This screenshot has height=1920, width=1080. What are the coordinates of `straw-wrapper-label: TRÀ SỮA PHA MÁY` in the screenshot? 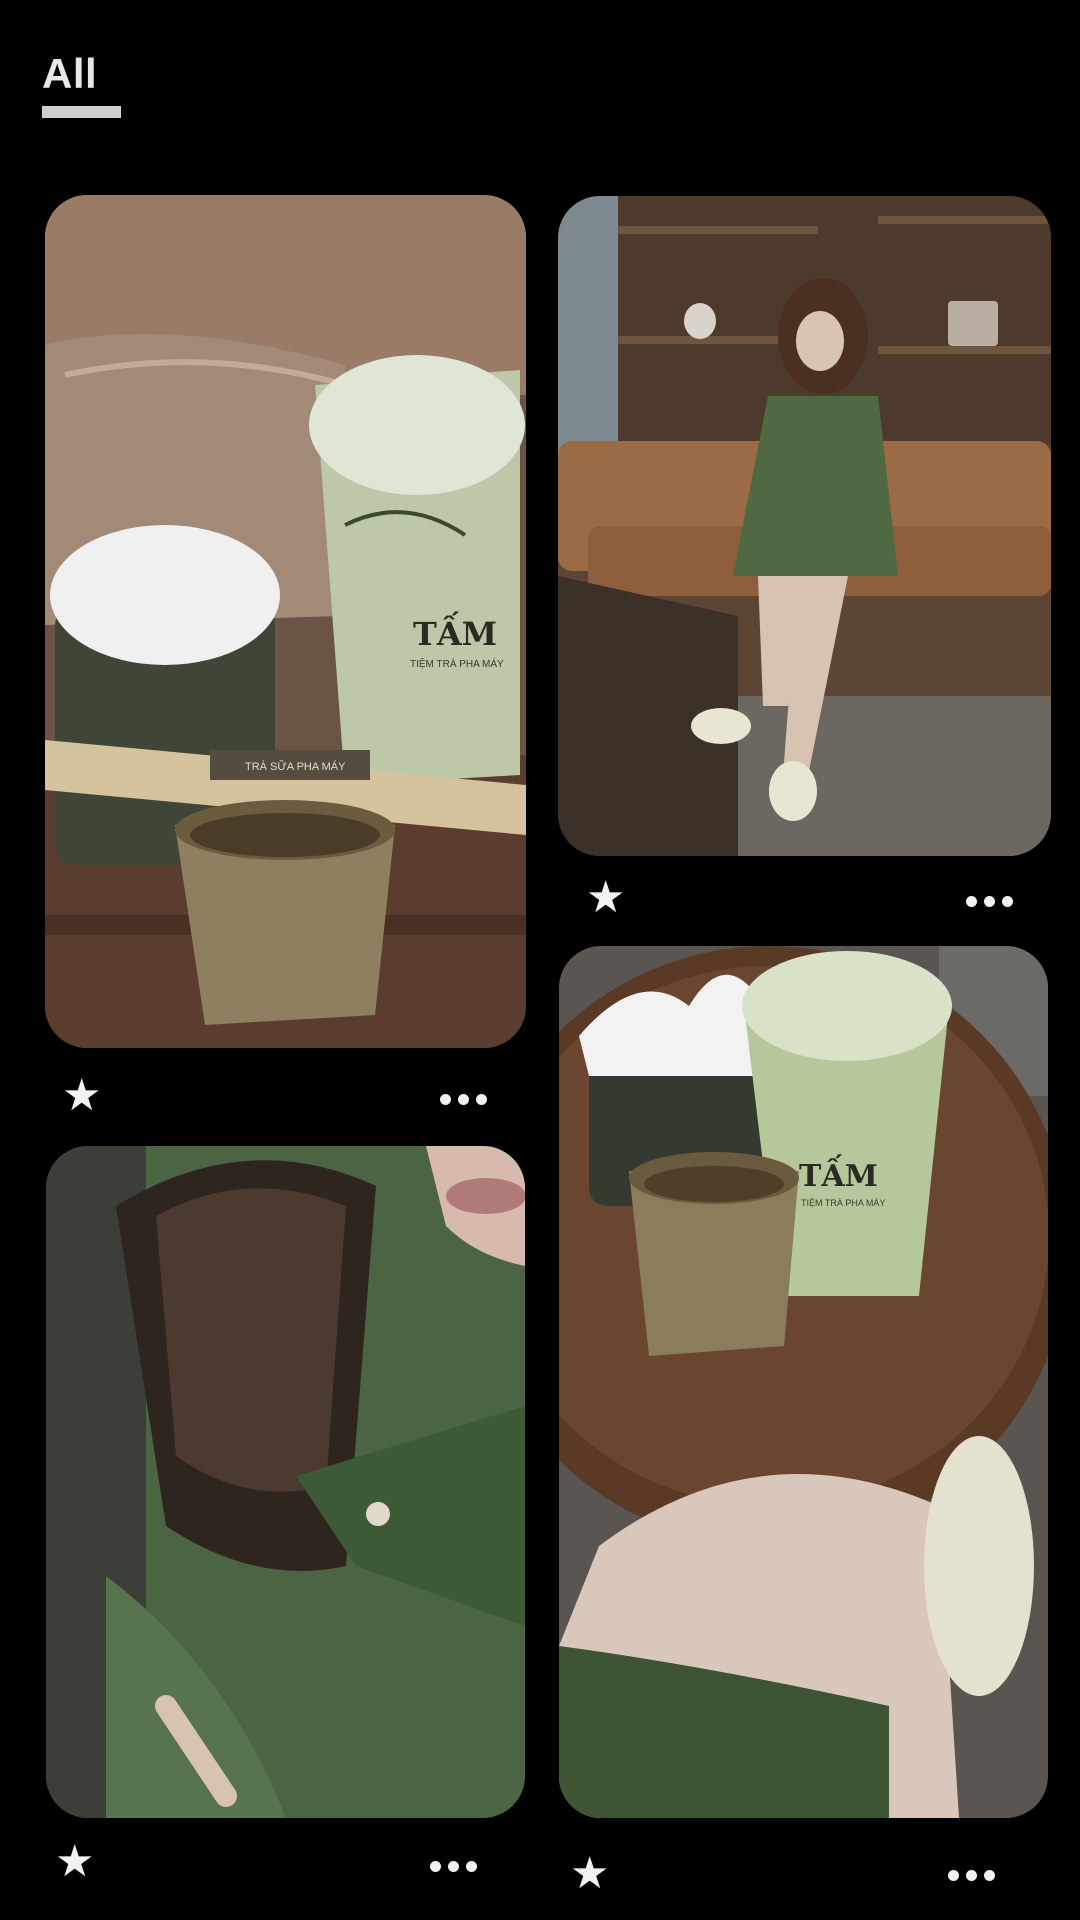 It's located at (295, 766).